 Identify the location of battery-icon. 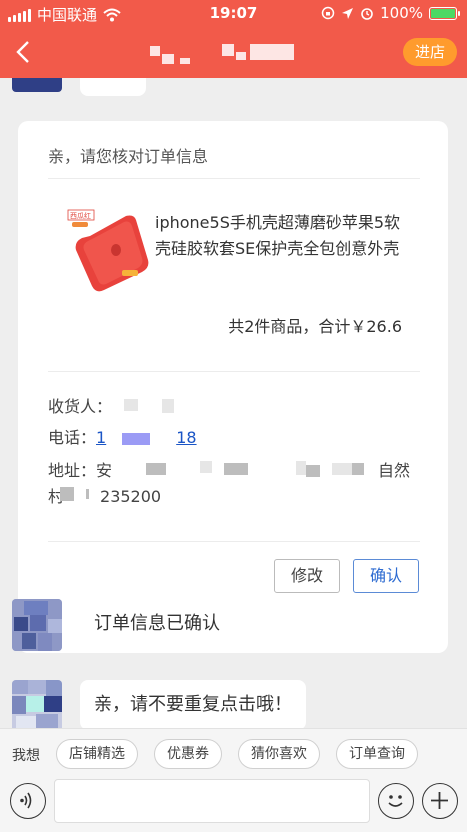
(444, 13).